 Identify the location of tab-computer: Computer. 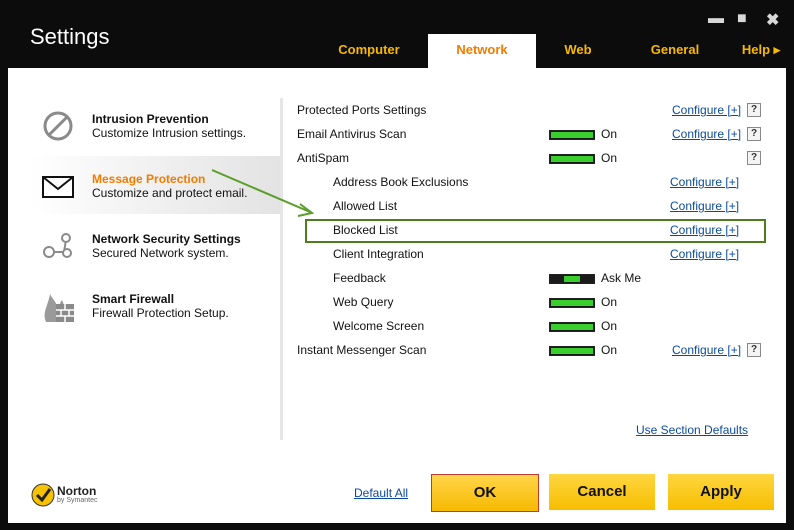
(369, 51).